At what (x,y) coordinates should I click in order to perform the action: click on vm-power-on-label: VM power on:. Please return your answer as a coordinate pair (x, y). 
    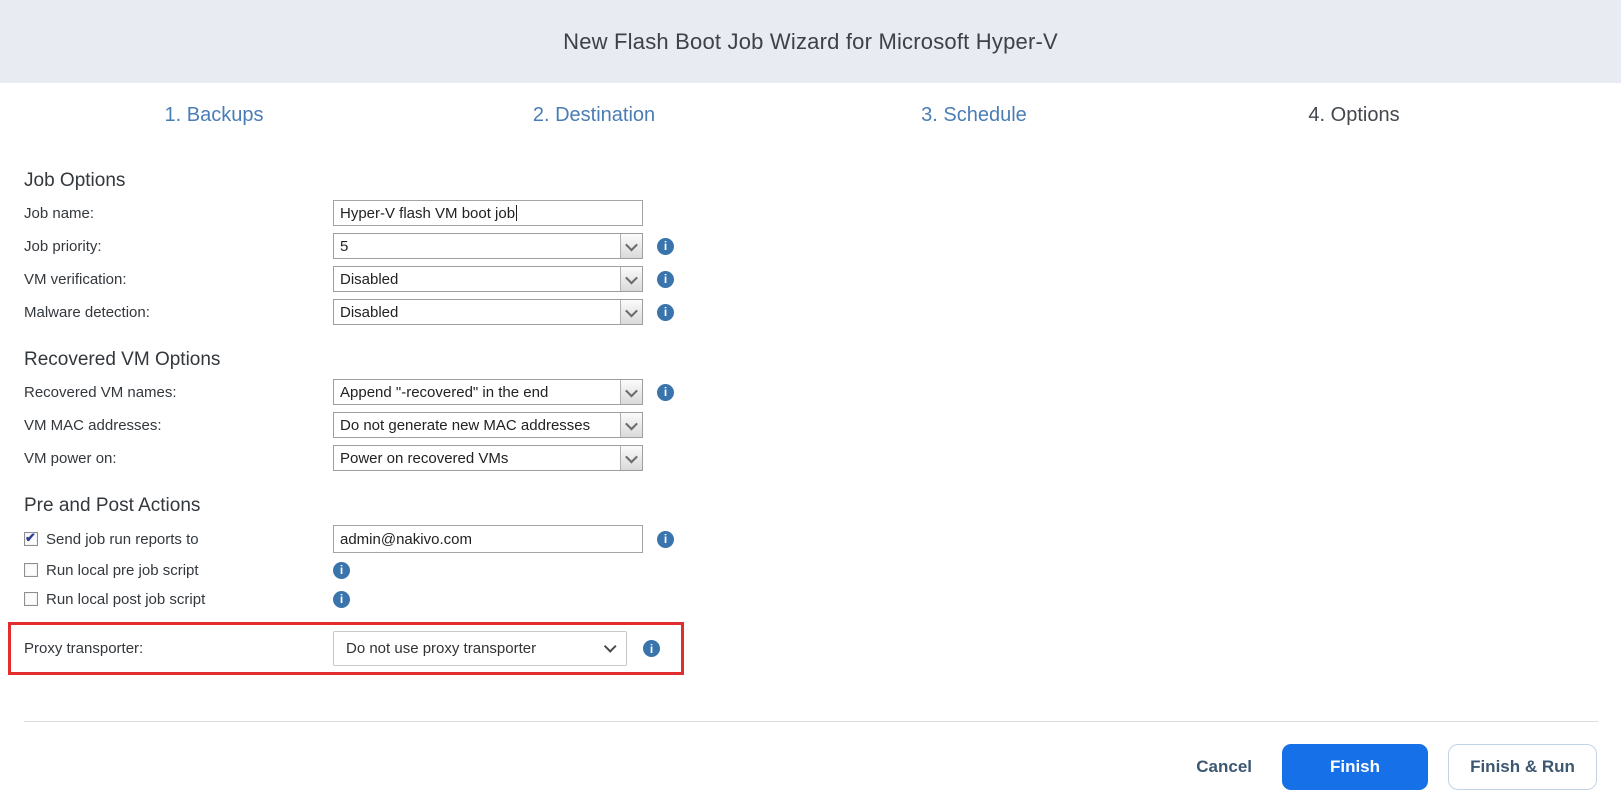
    Looking at the image, I should click on (70, 458).